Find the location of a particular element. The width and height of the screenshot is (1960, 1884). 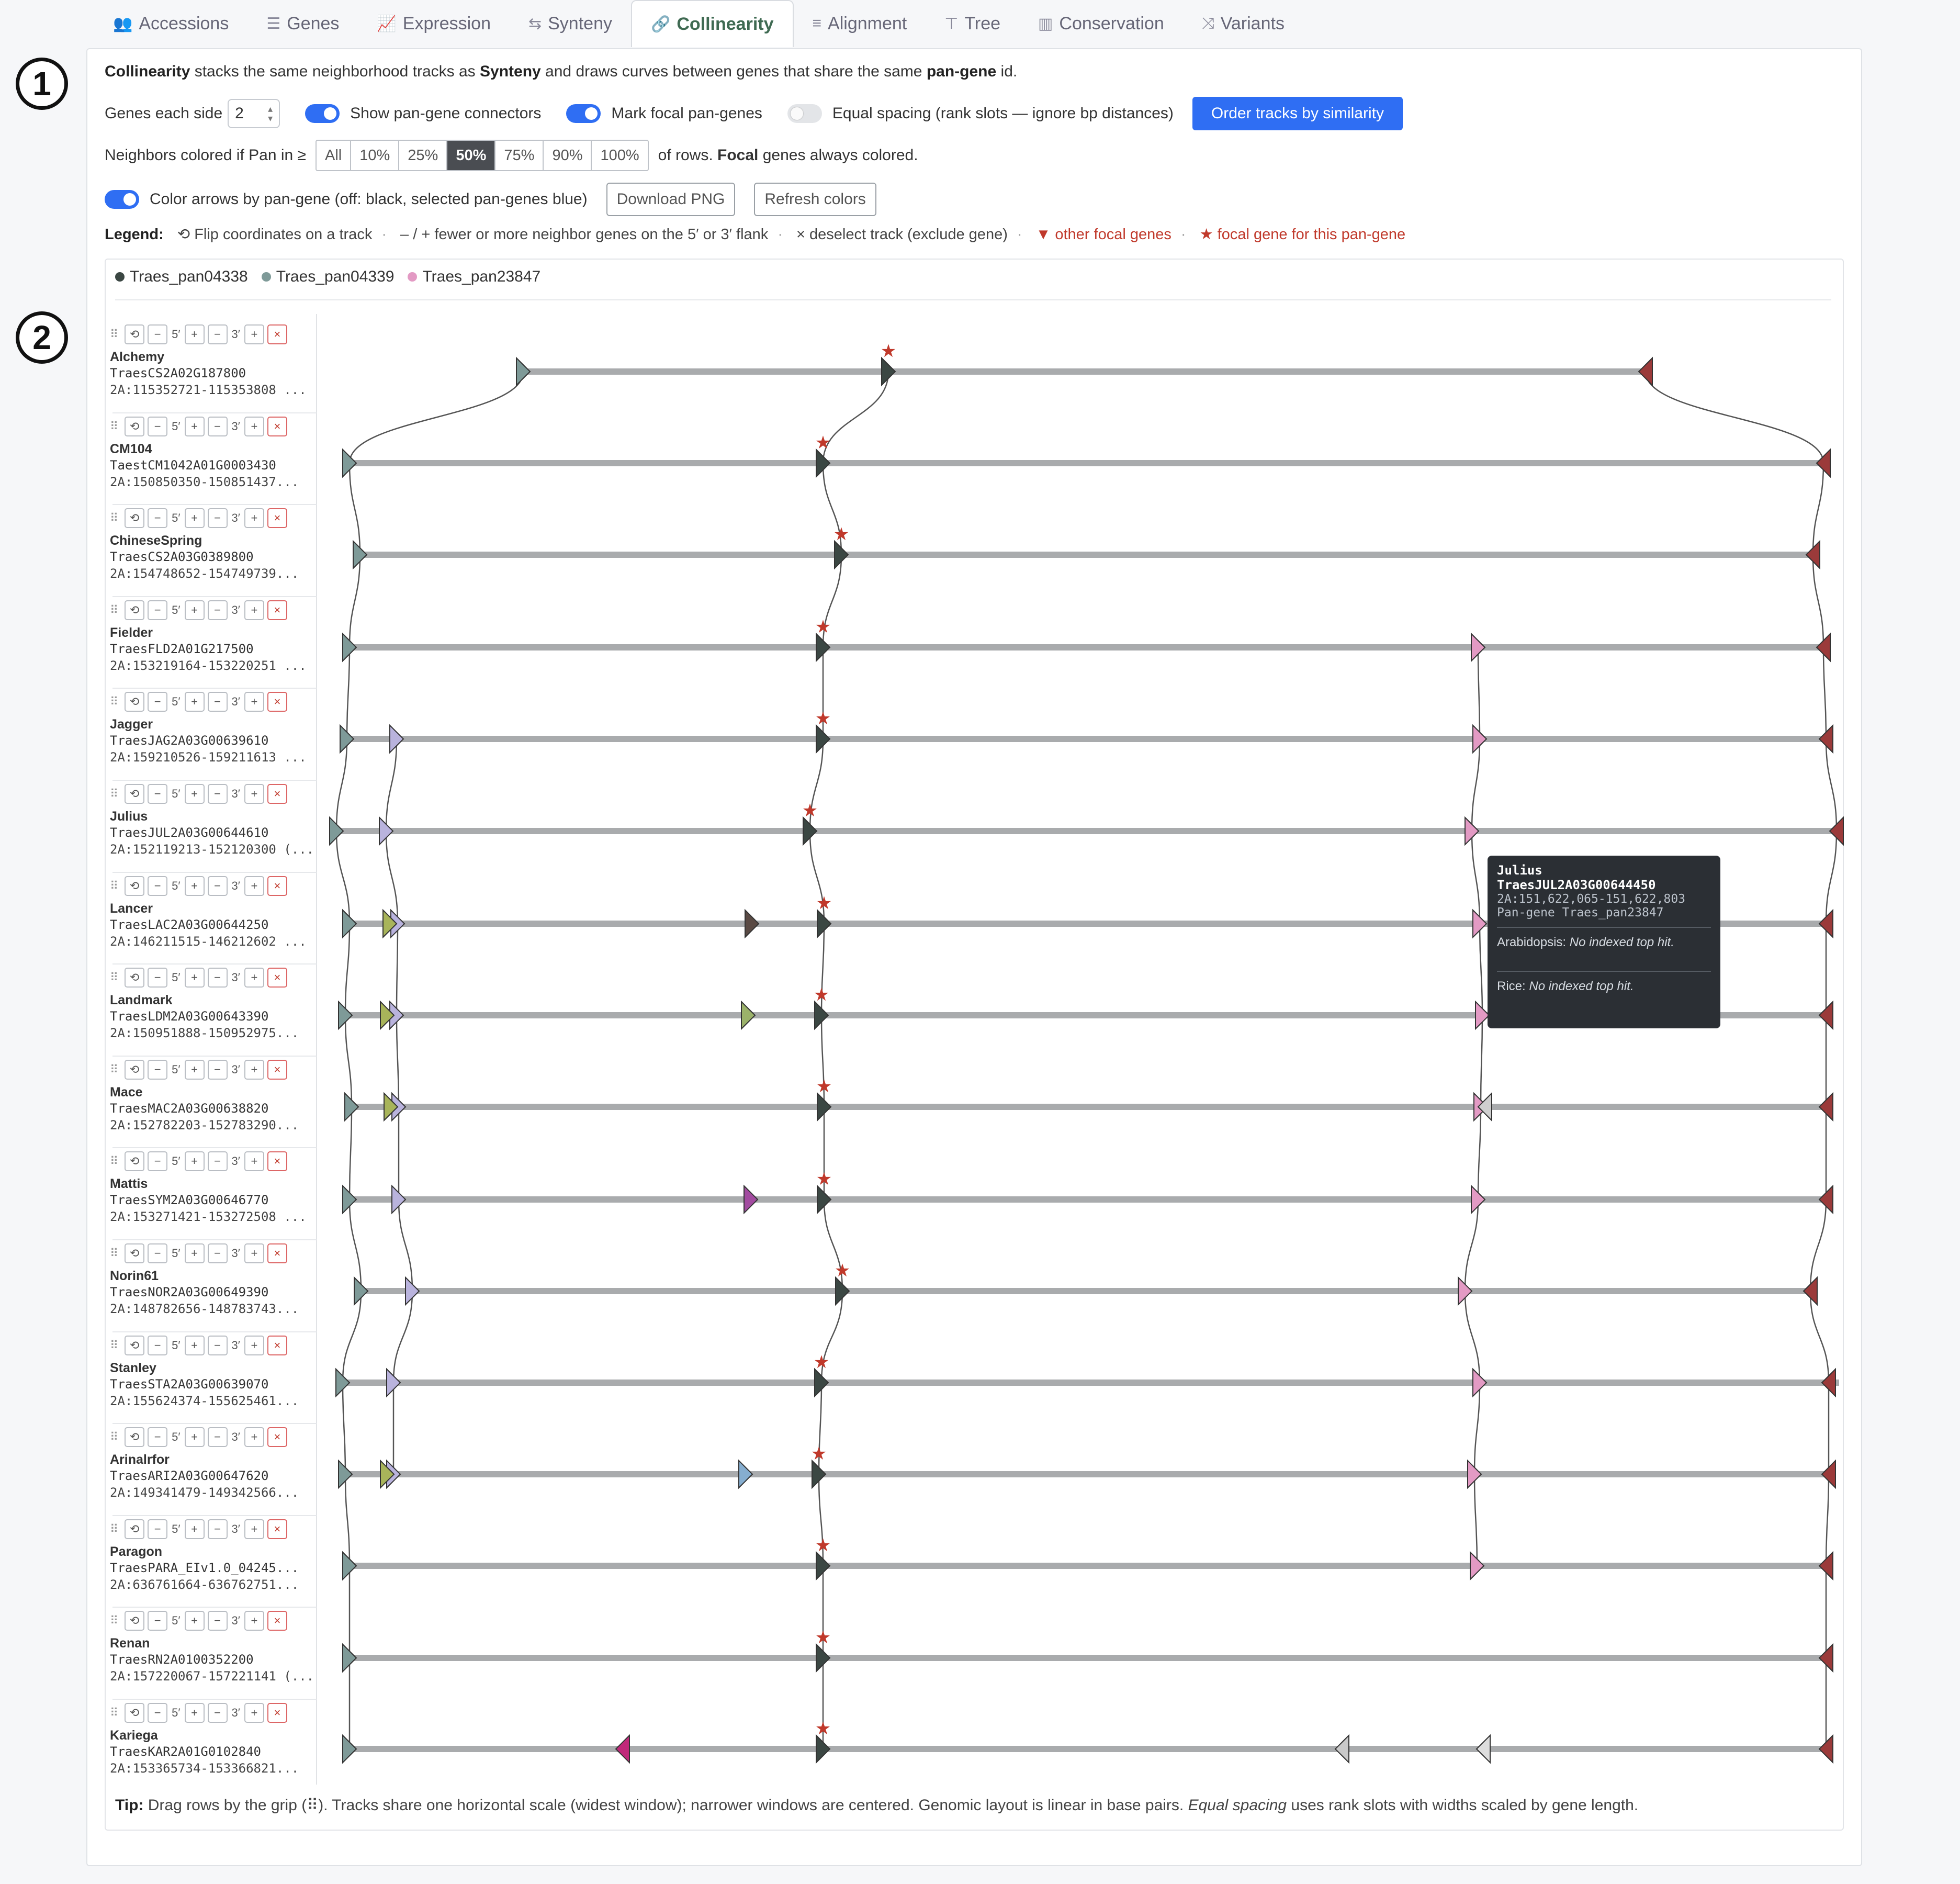

tooltip-position: 2A:151,622,065-151,622,803 is located at coordinates (1591, 899).